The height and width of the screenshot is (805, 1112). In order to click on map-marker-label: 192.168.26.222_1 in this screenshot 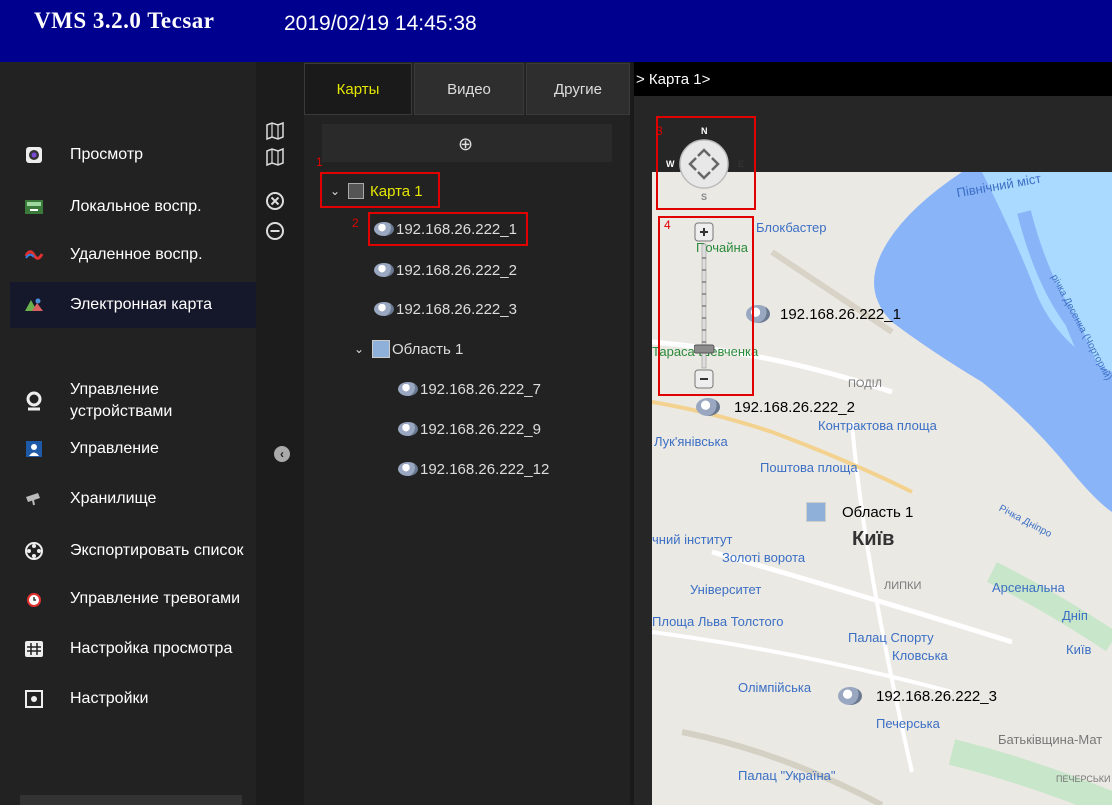, I will do `click(840, 314)`.